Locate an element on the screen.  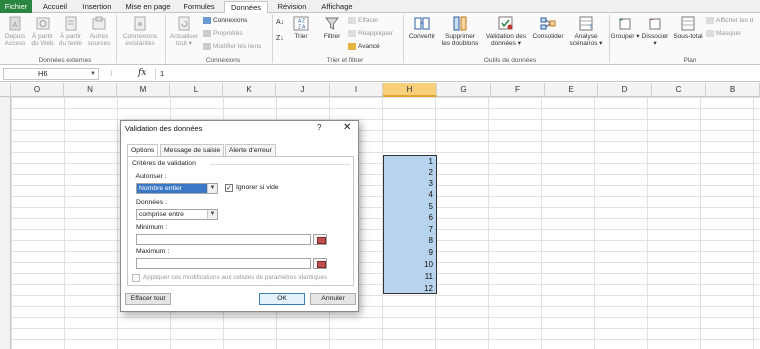
help-button: ? is located at coordinates (319, 127).